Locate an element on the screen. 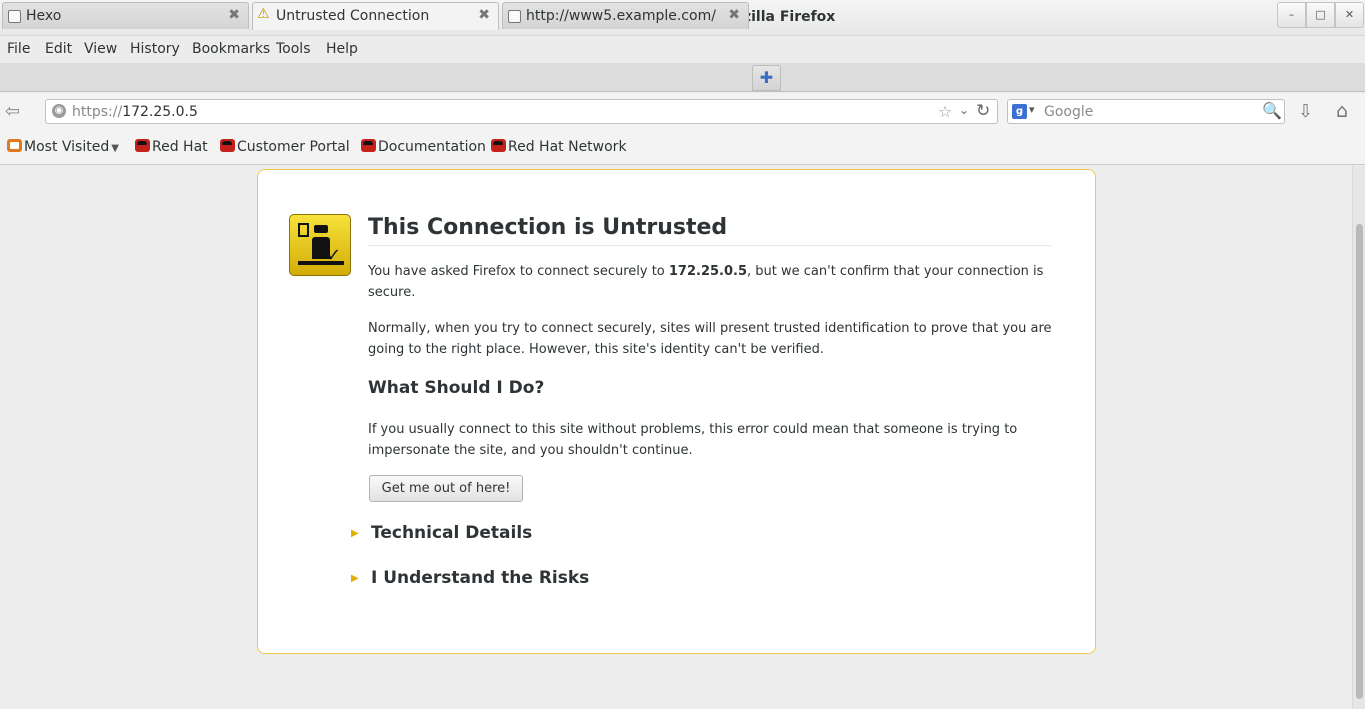 This screenshot has height=709, width=1365. bookmark-label: Red Hat is located at coordinates (180, 147).